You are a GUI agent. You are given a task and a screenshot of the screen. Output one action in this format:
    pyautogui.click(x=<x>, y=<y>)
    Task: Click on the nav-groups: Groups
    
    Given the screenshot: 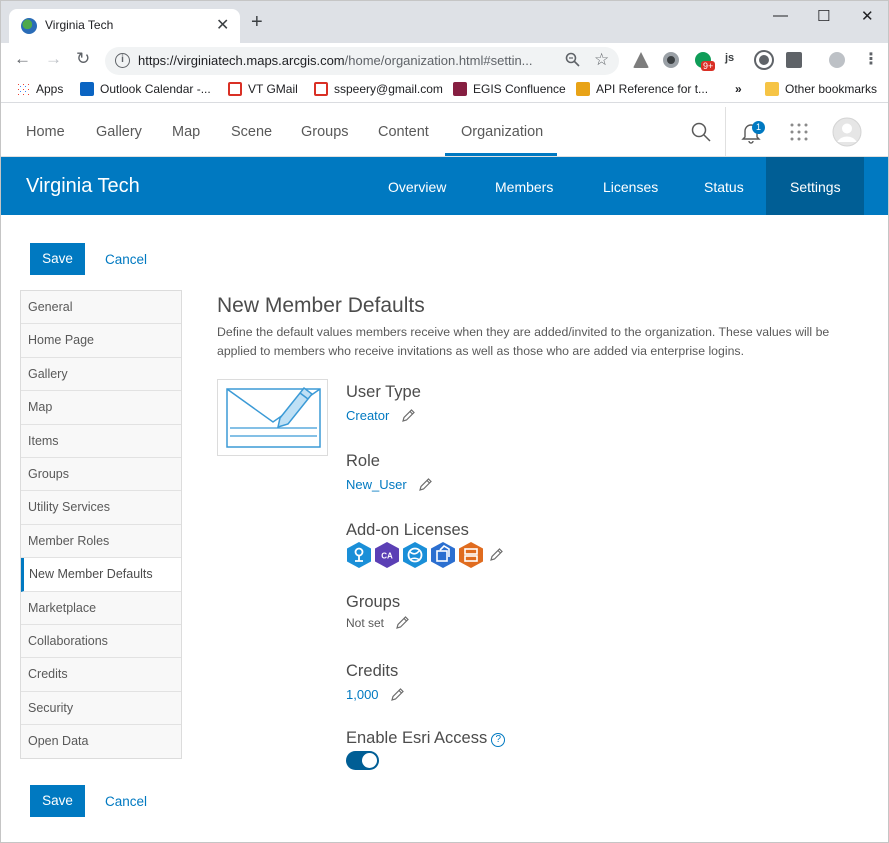 What is the action you would take?
    pyautogui.click(x=325, y=132)
    